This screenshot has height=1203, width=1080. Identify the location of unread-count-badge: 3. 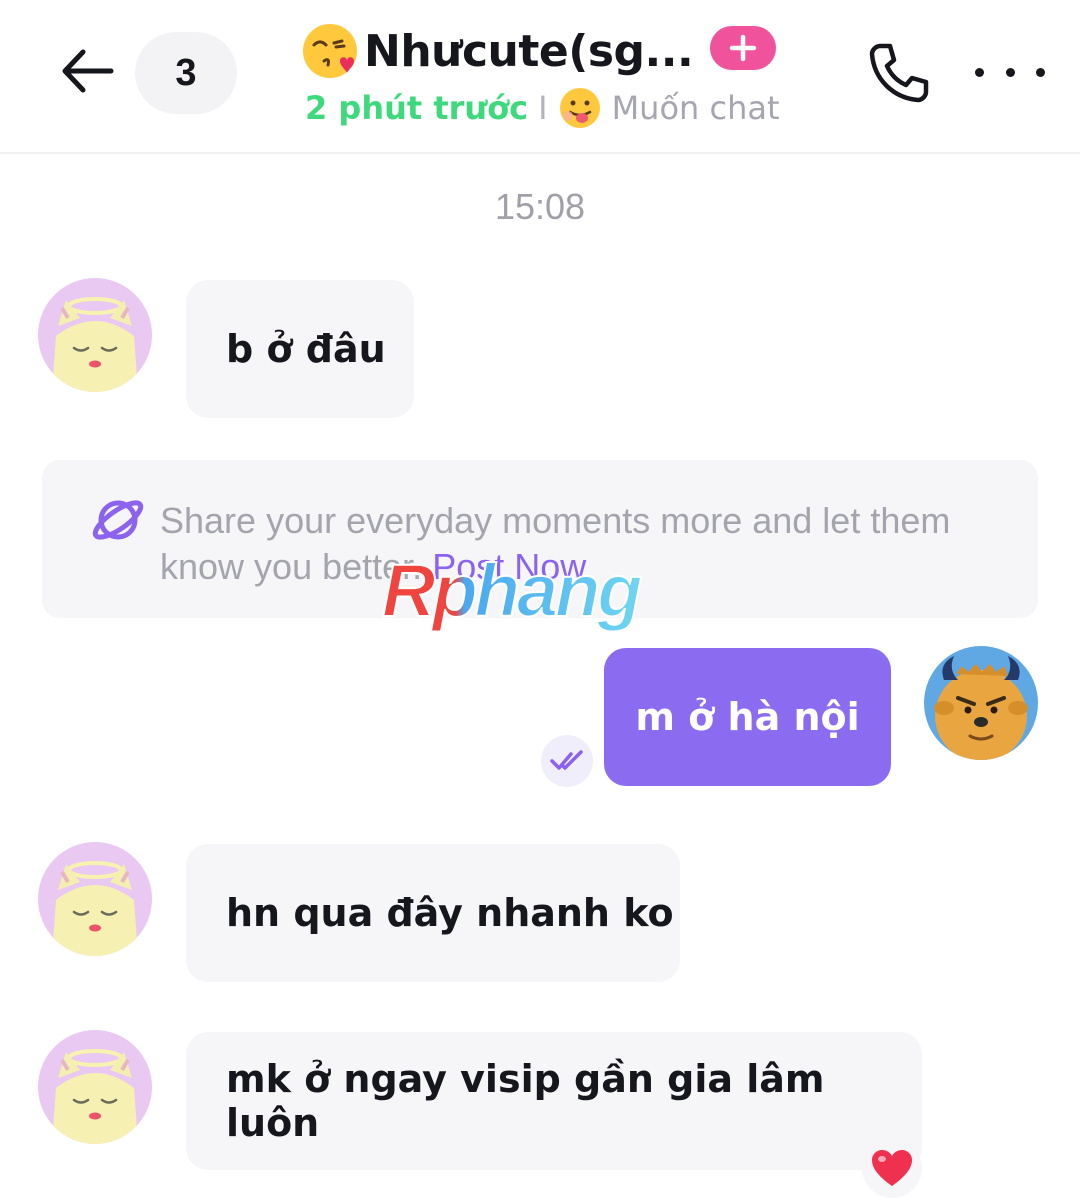
(186, 73).